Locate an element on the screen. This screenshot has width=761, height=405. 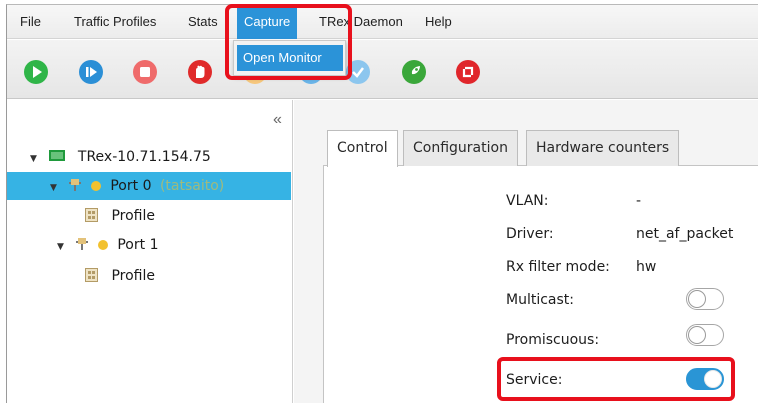
menu-help: Help is located at coordinates (438, 22).